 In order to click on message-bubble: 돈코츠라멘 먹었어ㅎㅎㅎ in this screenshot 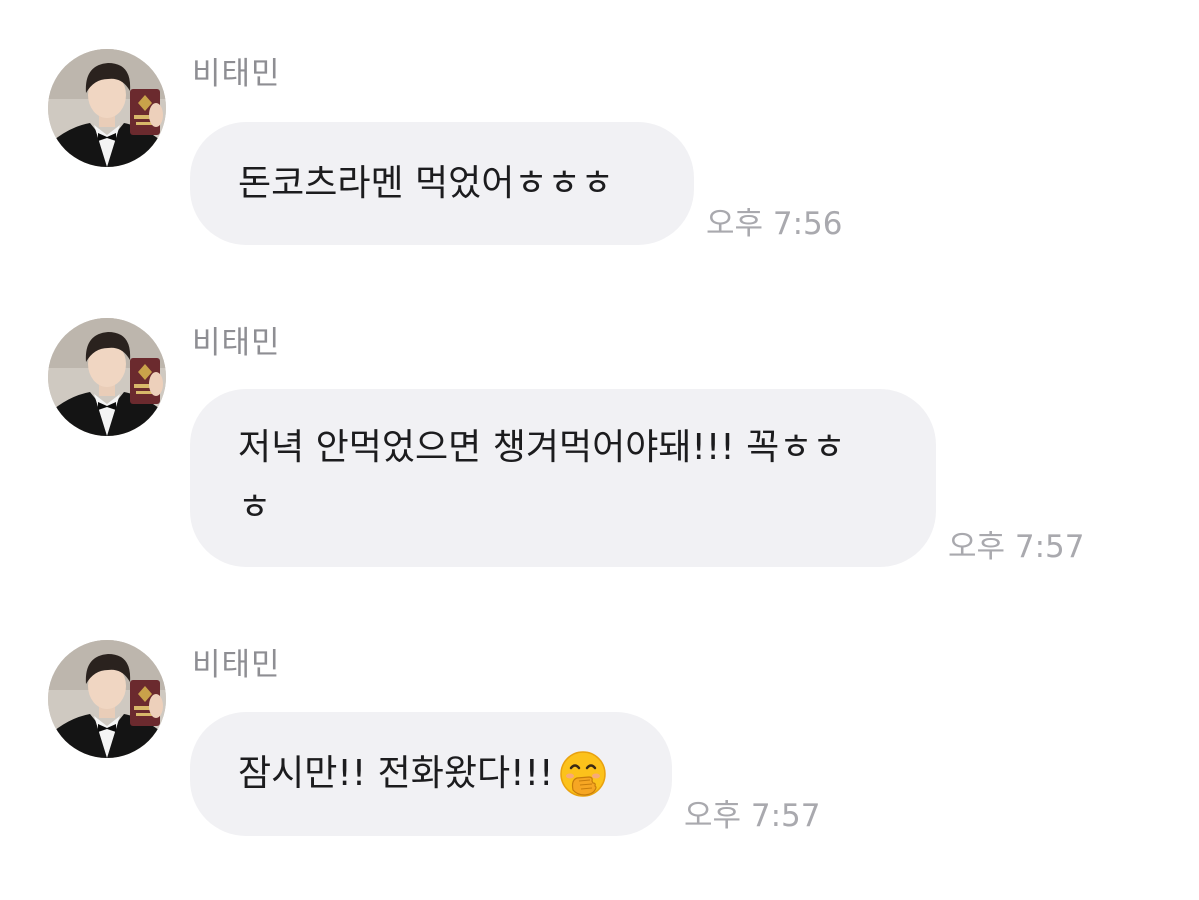, I will do `click(442, 183)`.